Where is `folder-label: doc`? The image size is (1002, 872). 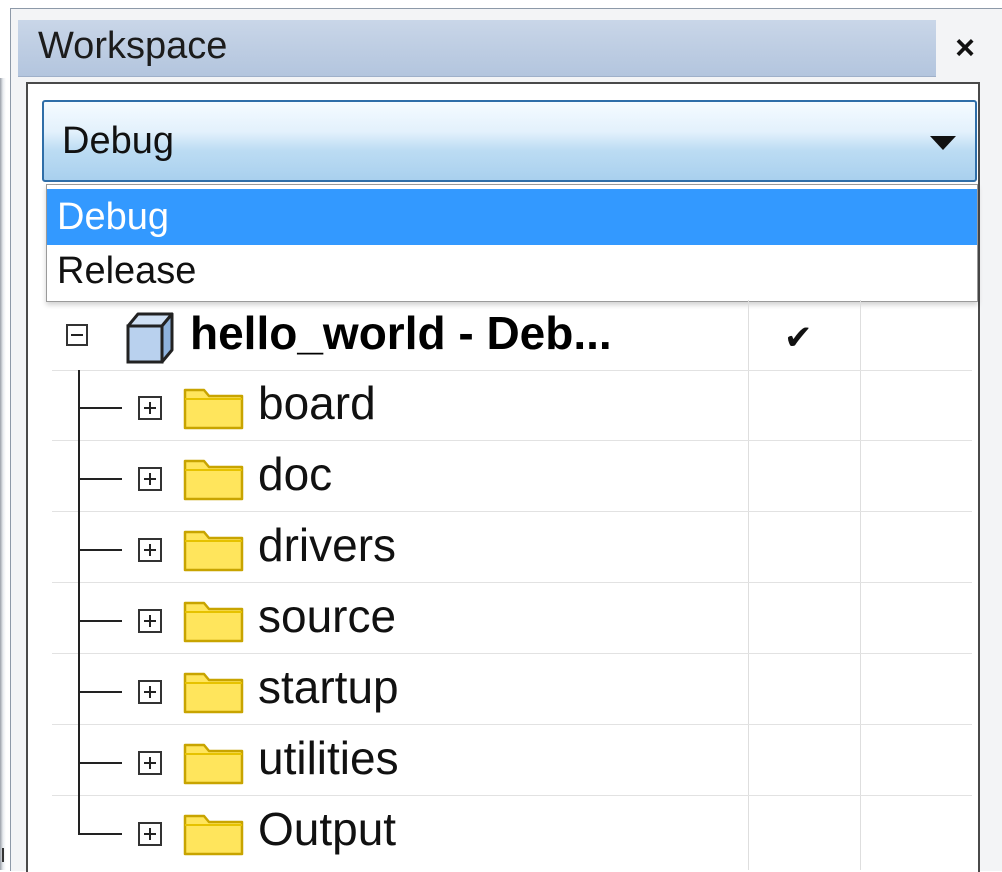 folder-label: doc is located at coordinates (295, 474).